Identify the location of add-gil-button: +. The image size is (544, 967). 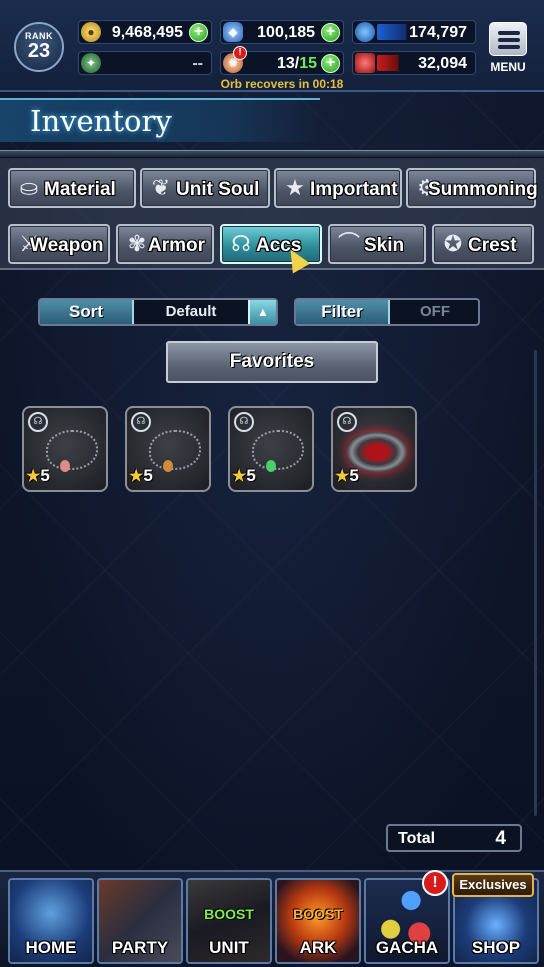
(198, 32).